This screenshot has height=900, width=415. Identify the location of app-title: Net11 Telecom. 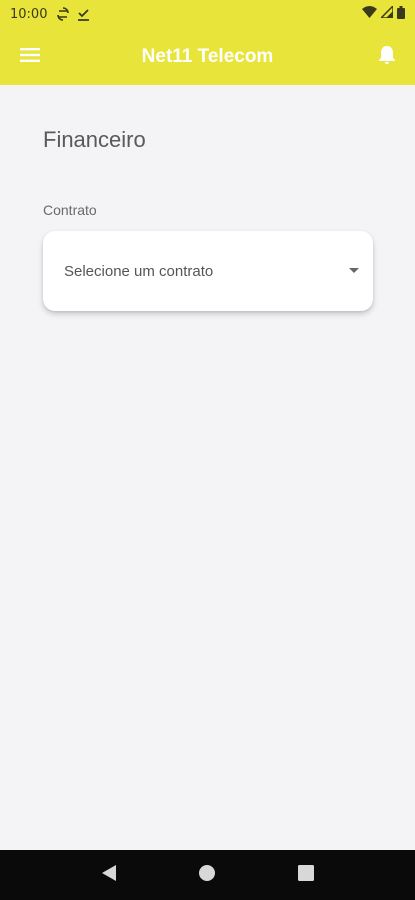
(207, 56).